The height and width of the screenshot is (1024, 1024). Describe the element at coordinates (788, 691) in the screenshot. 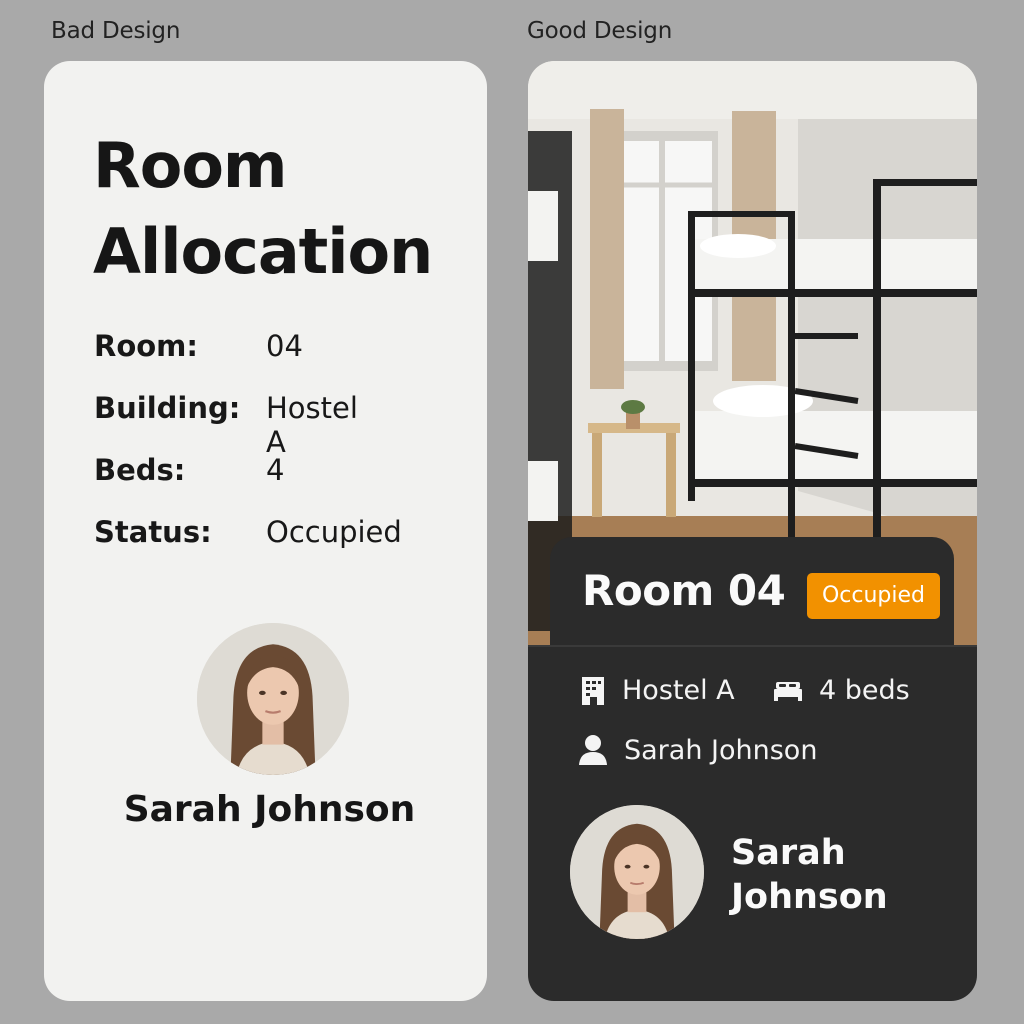

I see `bed-icon` at that location.